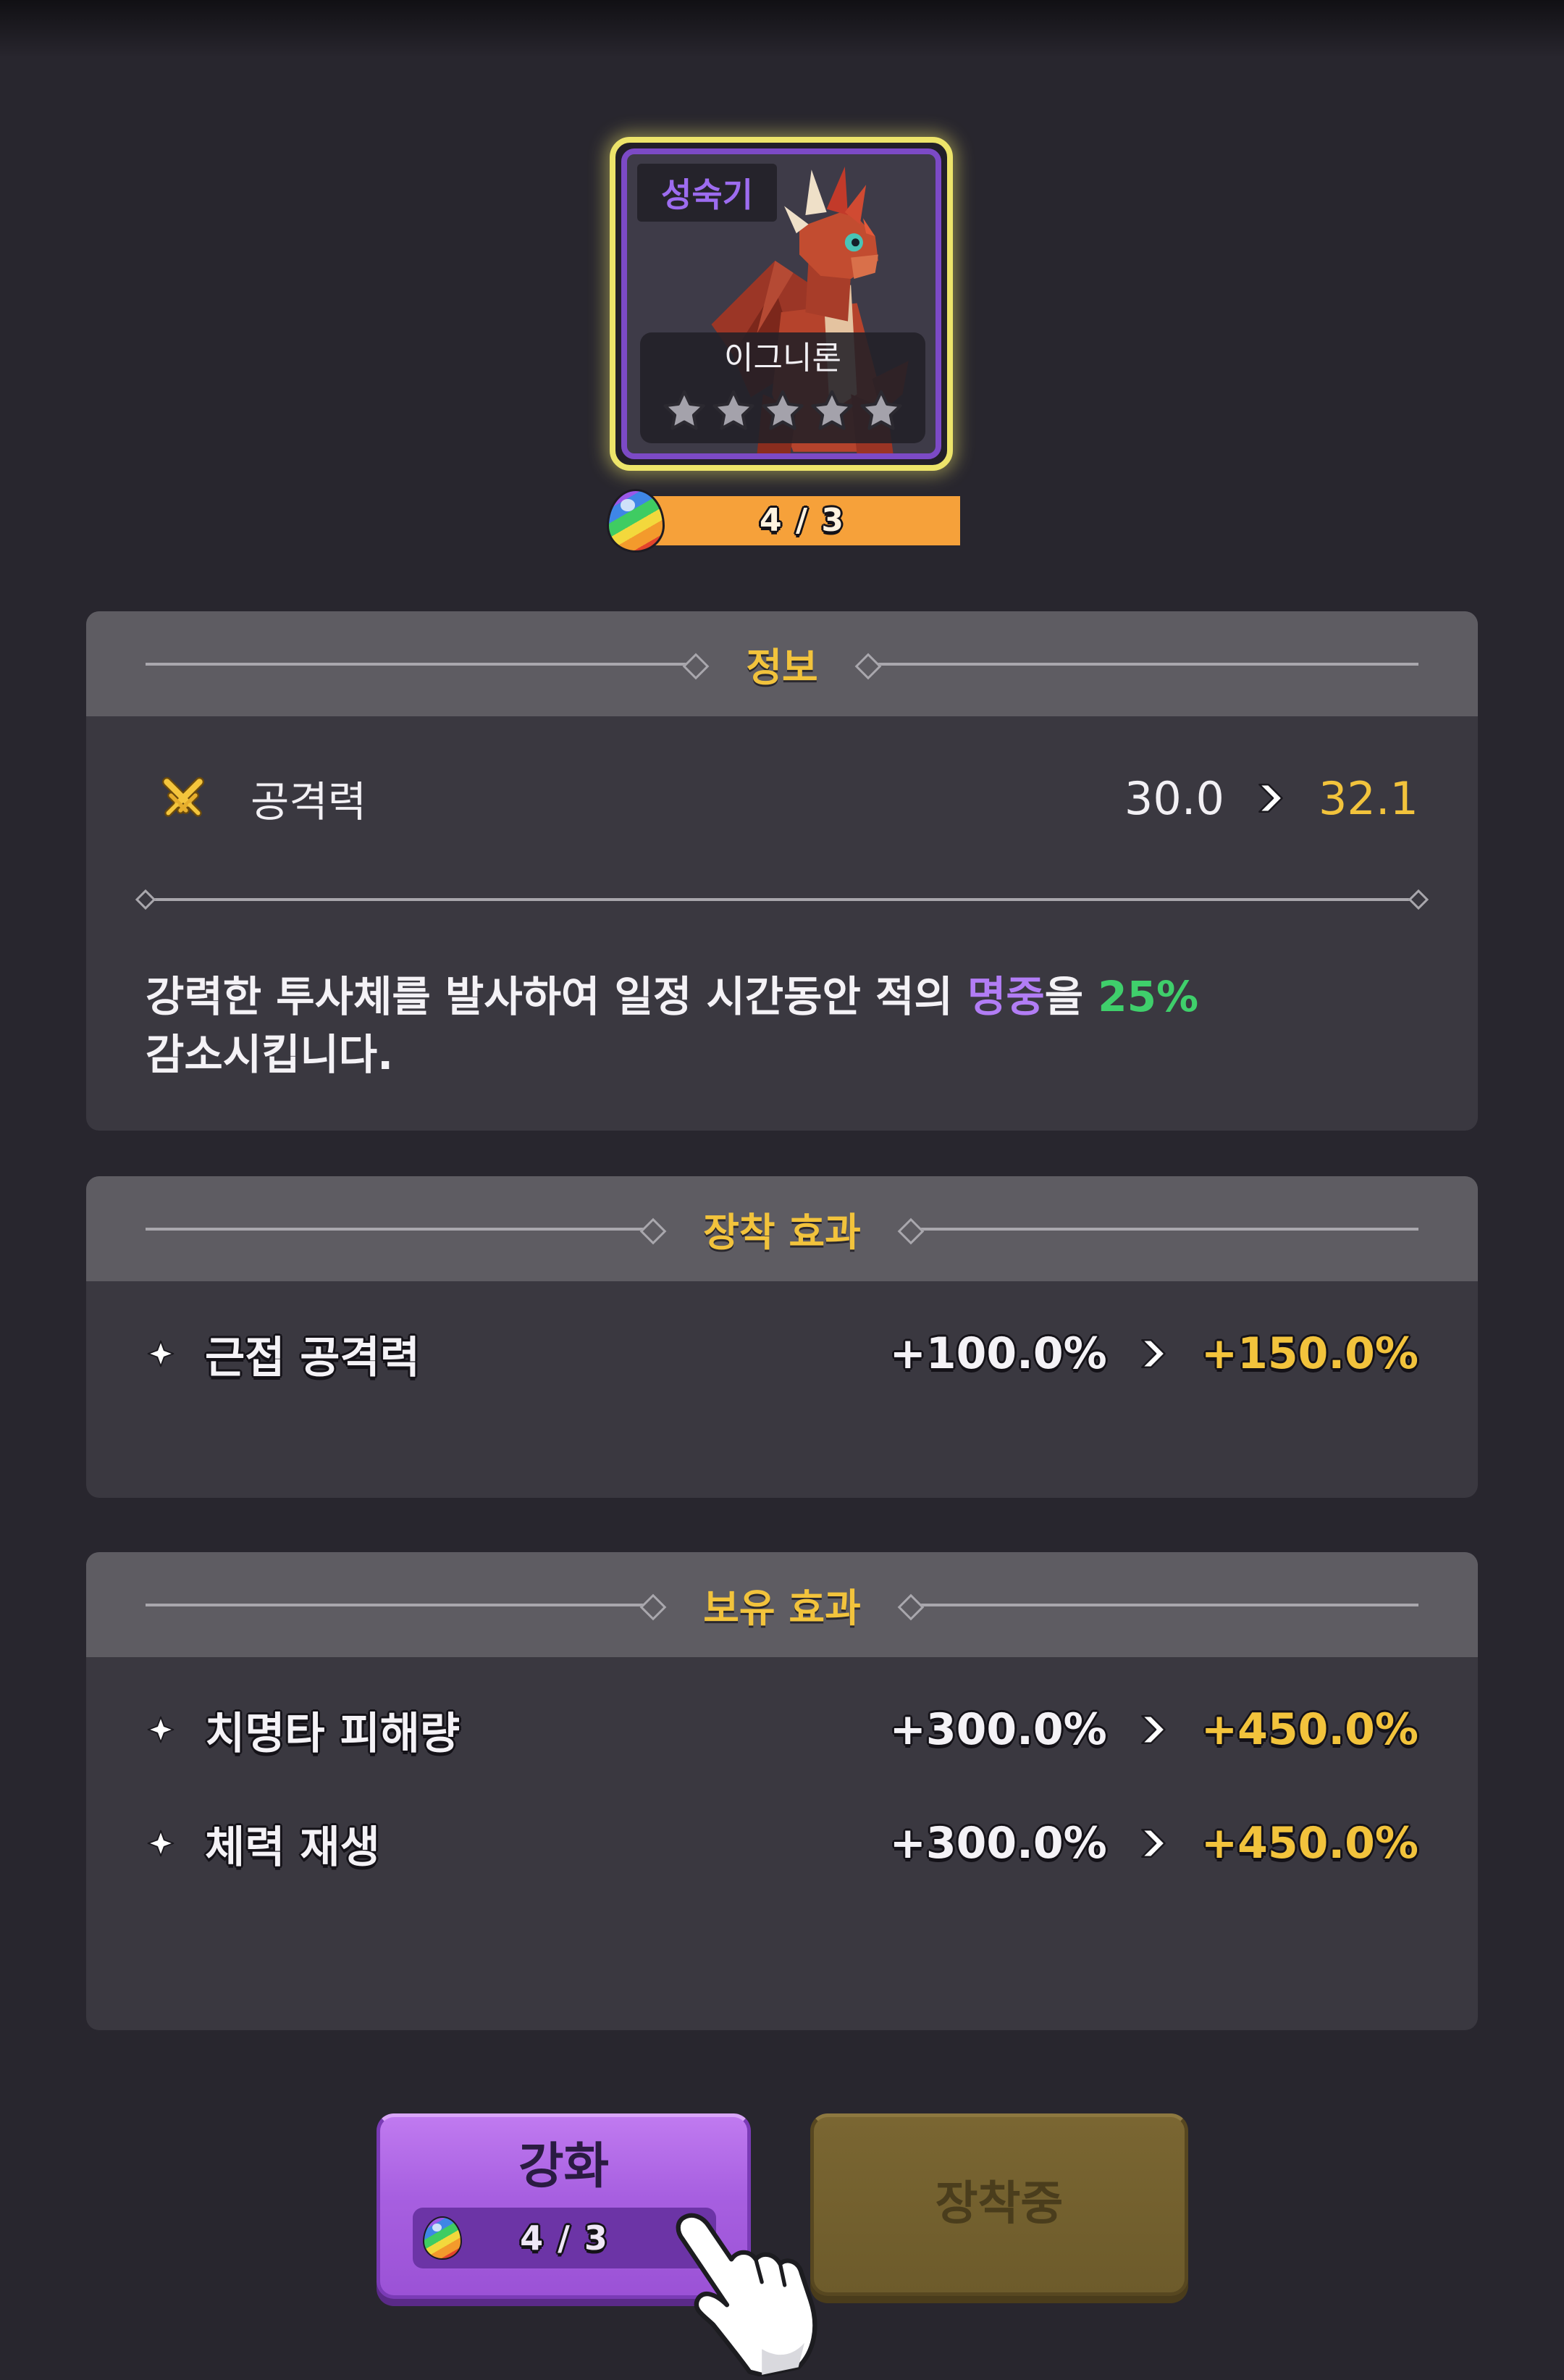 The image size is (1564, 2380). What do you see at coordinates (333, 1733) in the screenshot?
I see `effect-label: 치명타 피해량` at bounding box center [333, 1733].